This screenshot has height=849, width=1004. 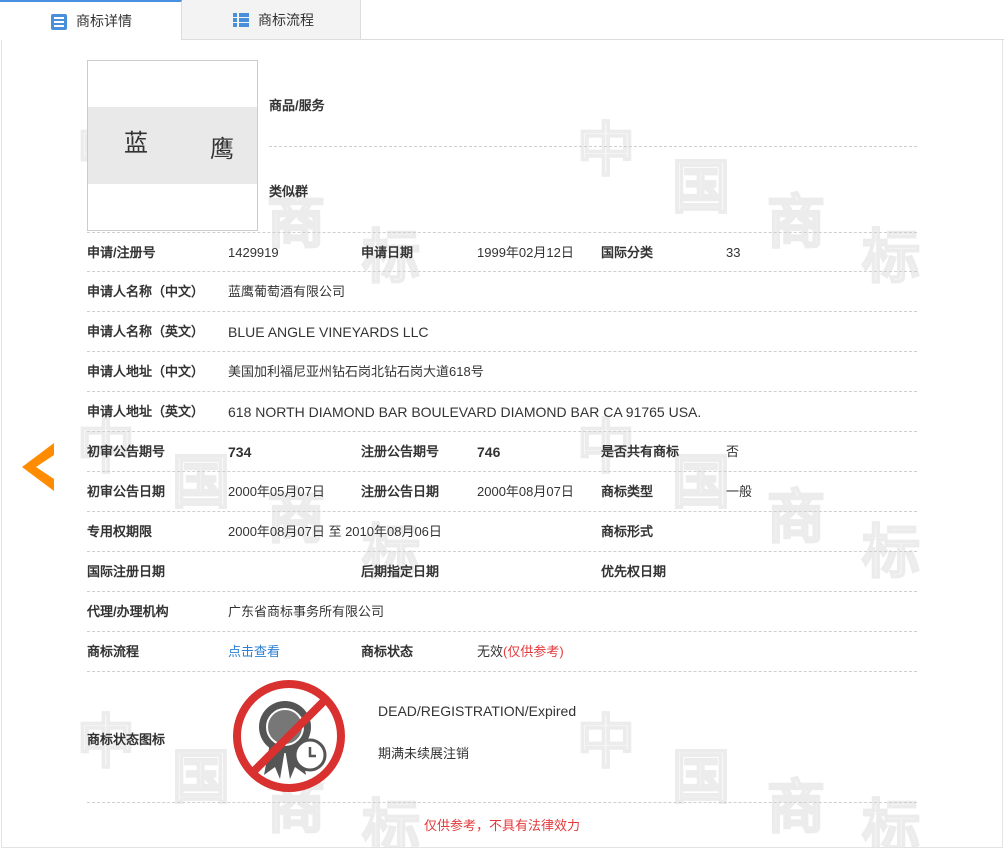 What do you see at coordinates (126, 739) in the screenshot?
I see `field-label: 商标状态图标` at bounding box center [126, 739].